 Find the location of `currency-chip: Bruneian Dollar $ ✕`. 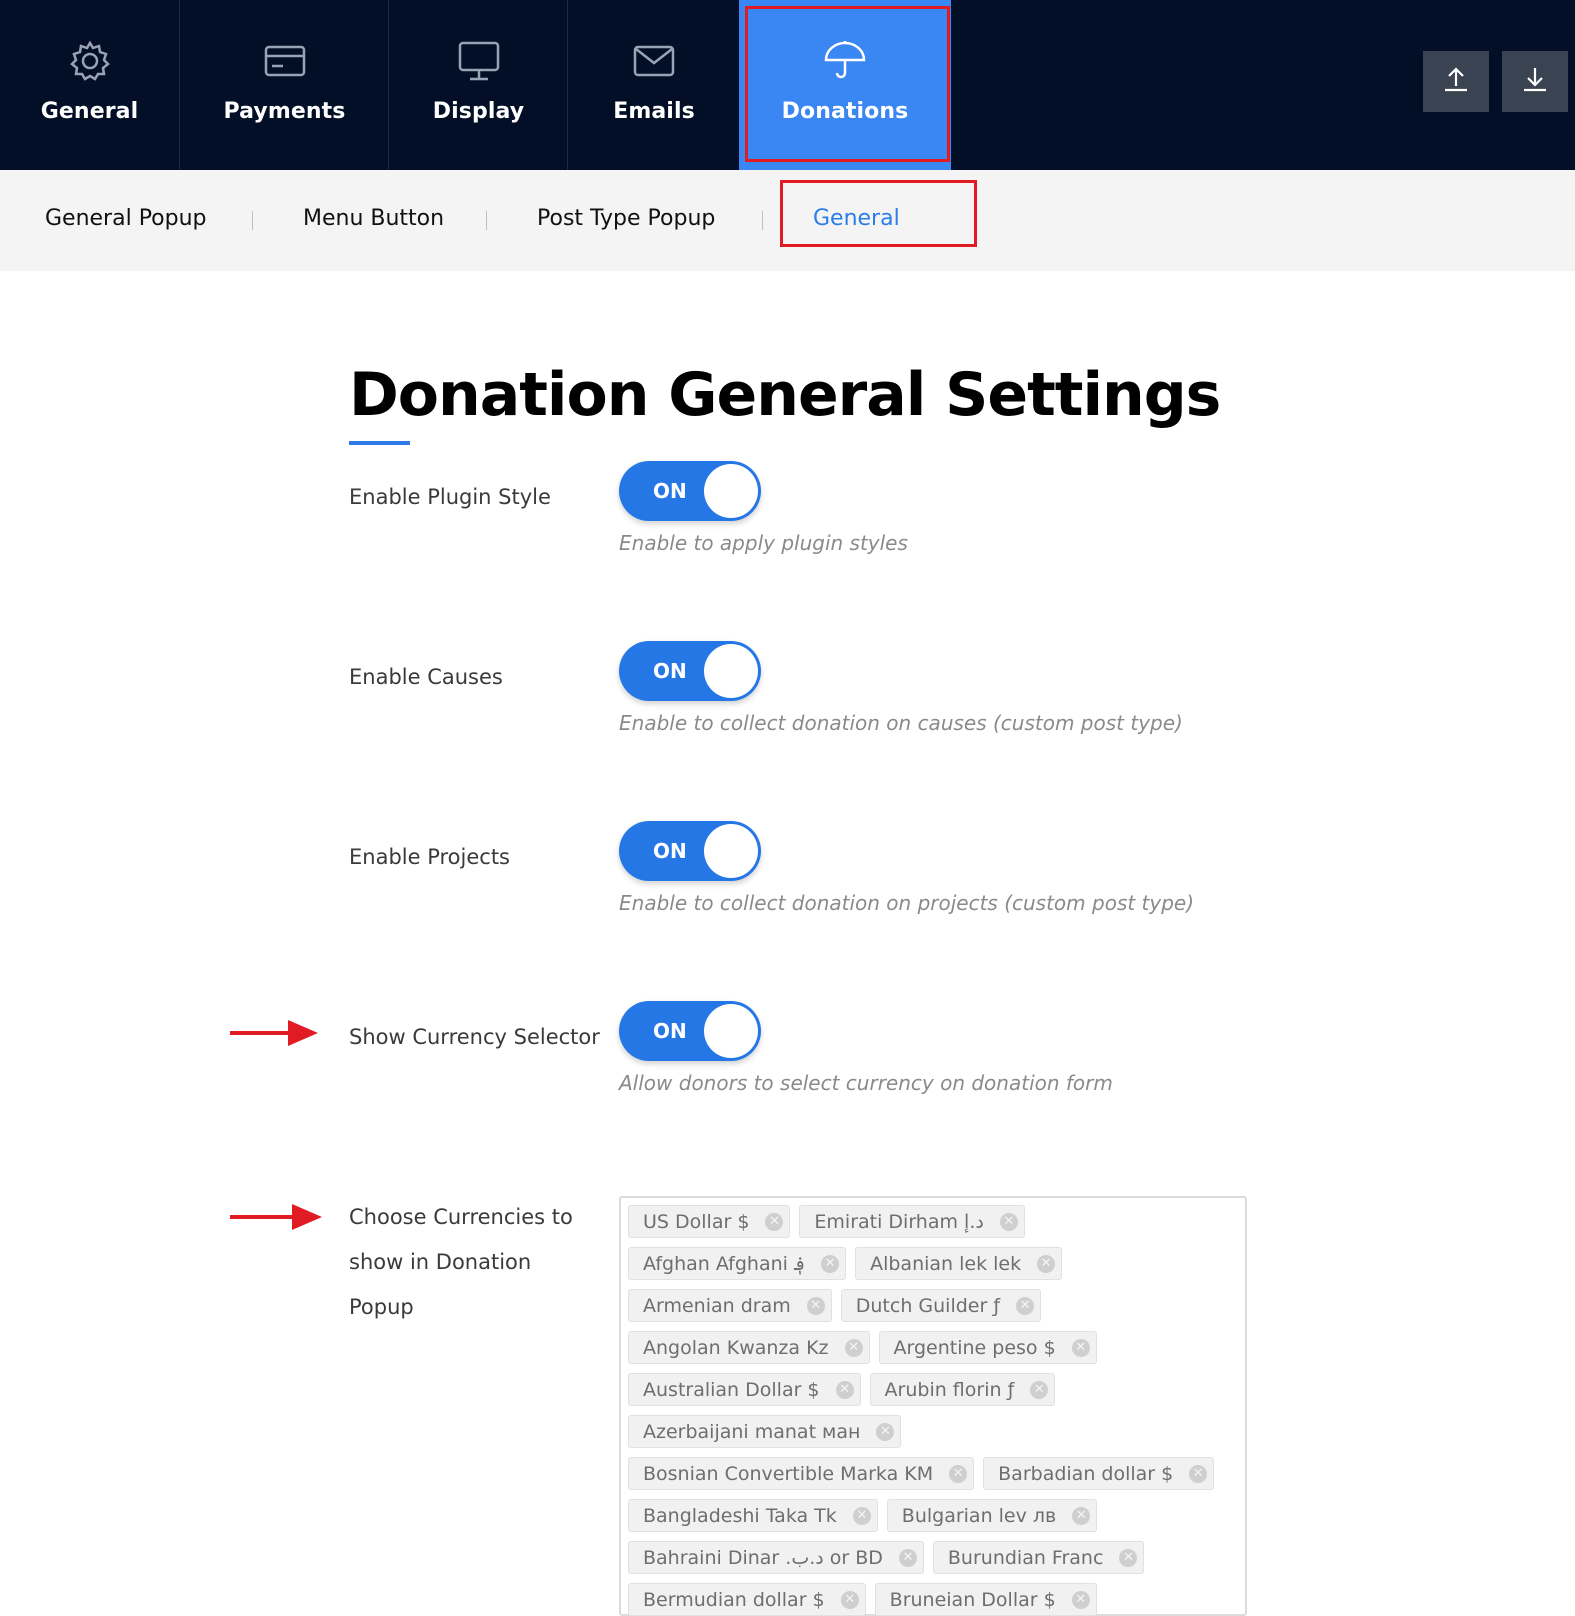

currency-chip: Bruneian Dollar $ ✕ is located at coordinates (985, 1599).